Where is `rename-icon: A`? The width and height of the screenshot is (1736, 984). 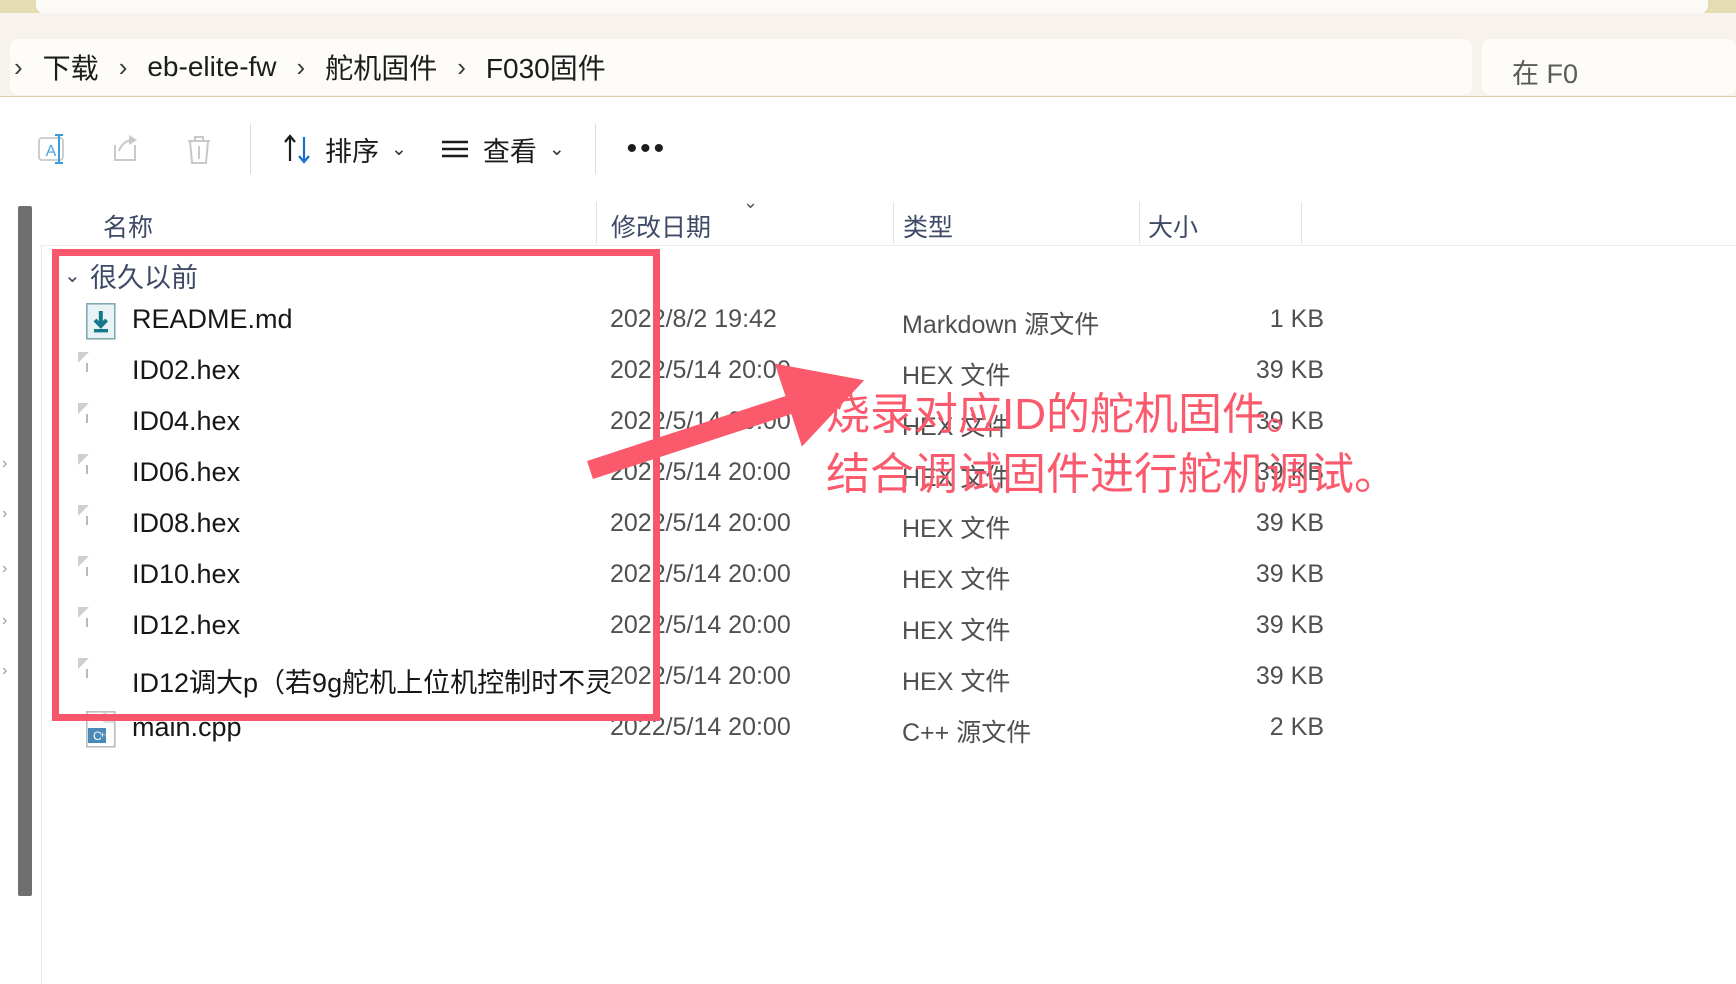
rename-icon: A is located at coordinates (51, 149).